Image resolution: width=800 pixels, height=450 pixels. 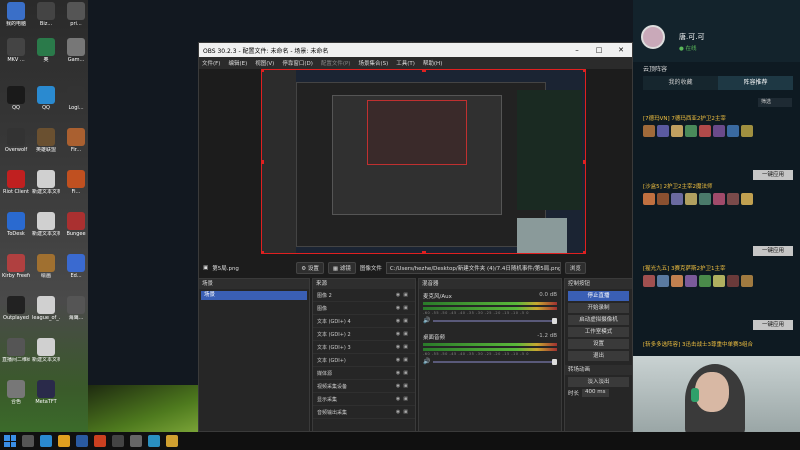 What do you see at coordinates (655, 69) in the screenshot?
I see `panel-title: 云顶阵容` at bounding box center [655, 69].